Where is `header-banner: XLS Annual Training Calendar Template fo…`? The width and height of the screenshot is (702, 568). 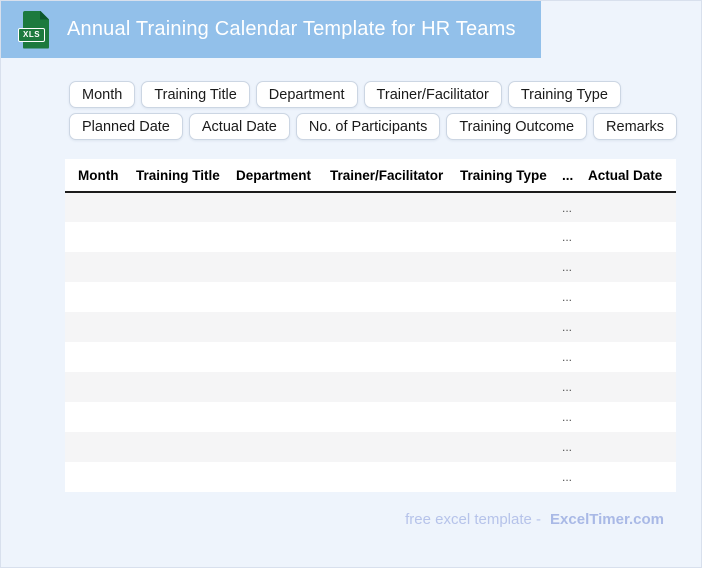
header-banner: XLS Annual Training Calendar Template fo… is located at coordinates (271, 29).